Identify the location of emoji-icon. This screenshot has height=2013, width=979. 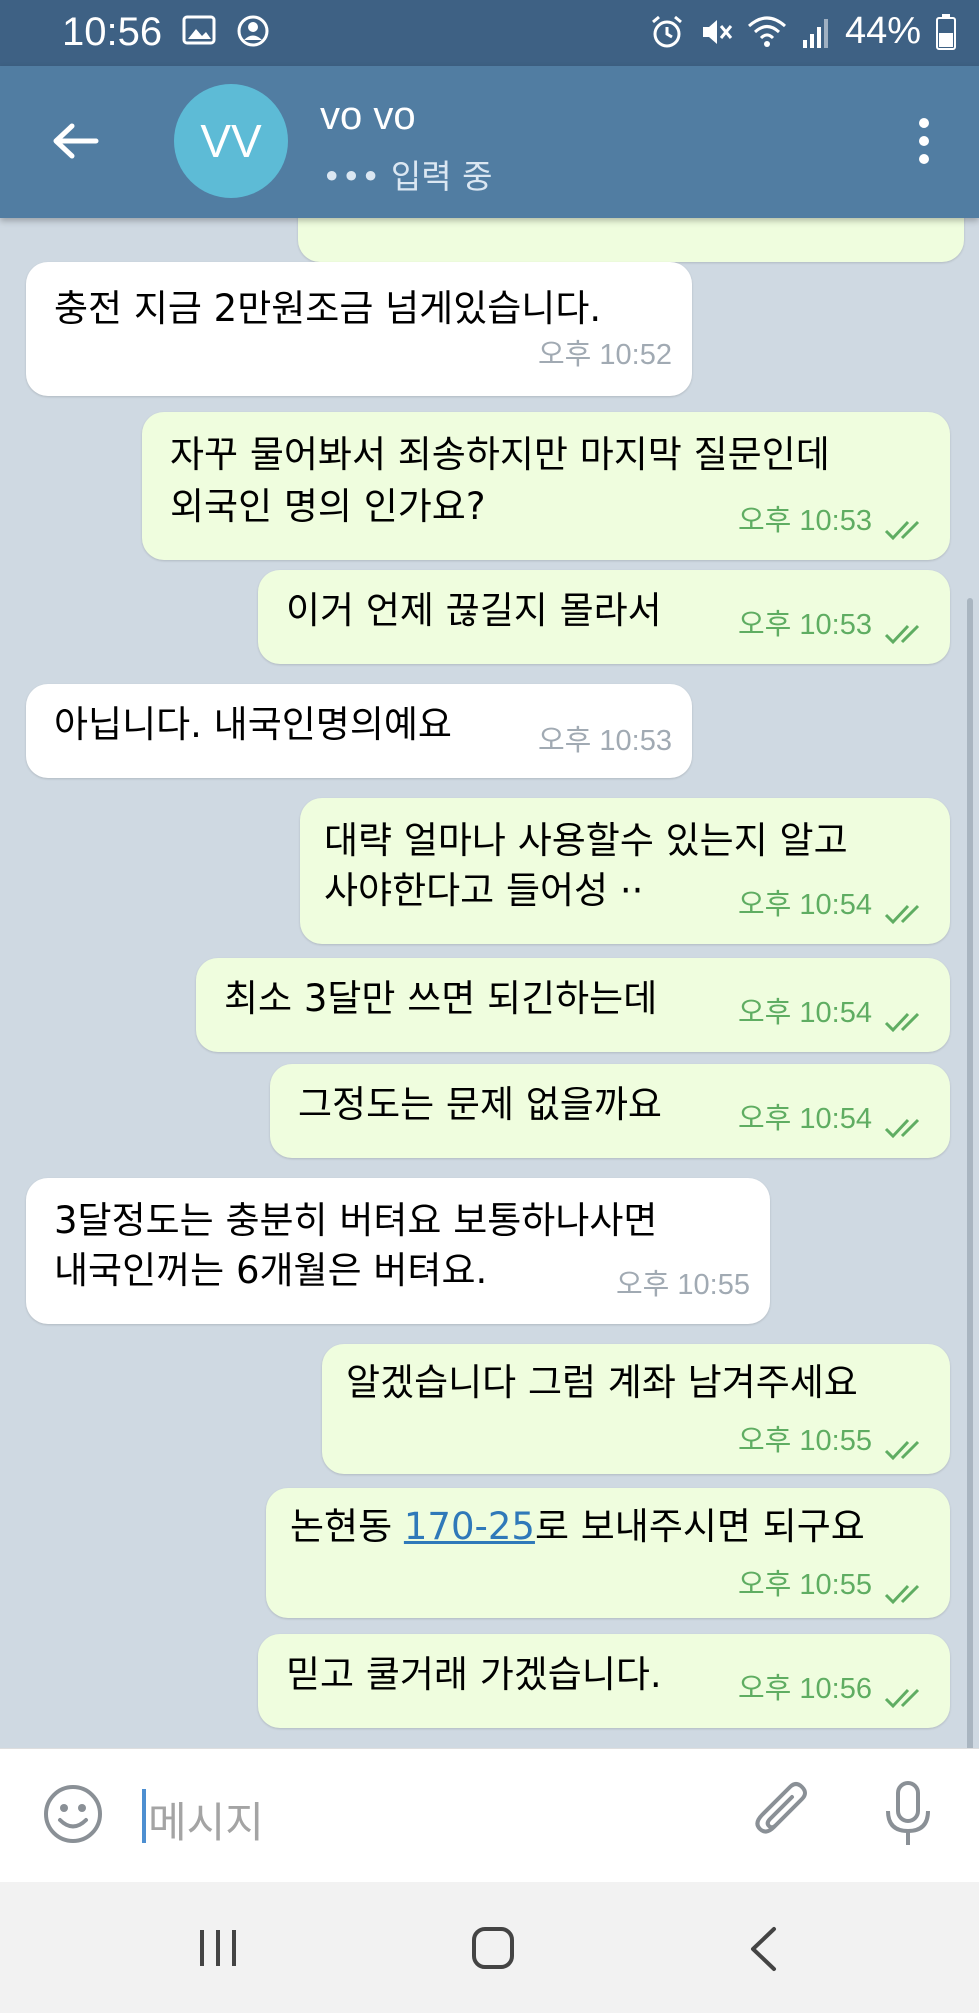
(73, 1814).